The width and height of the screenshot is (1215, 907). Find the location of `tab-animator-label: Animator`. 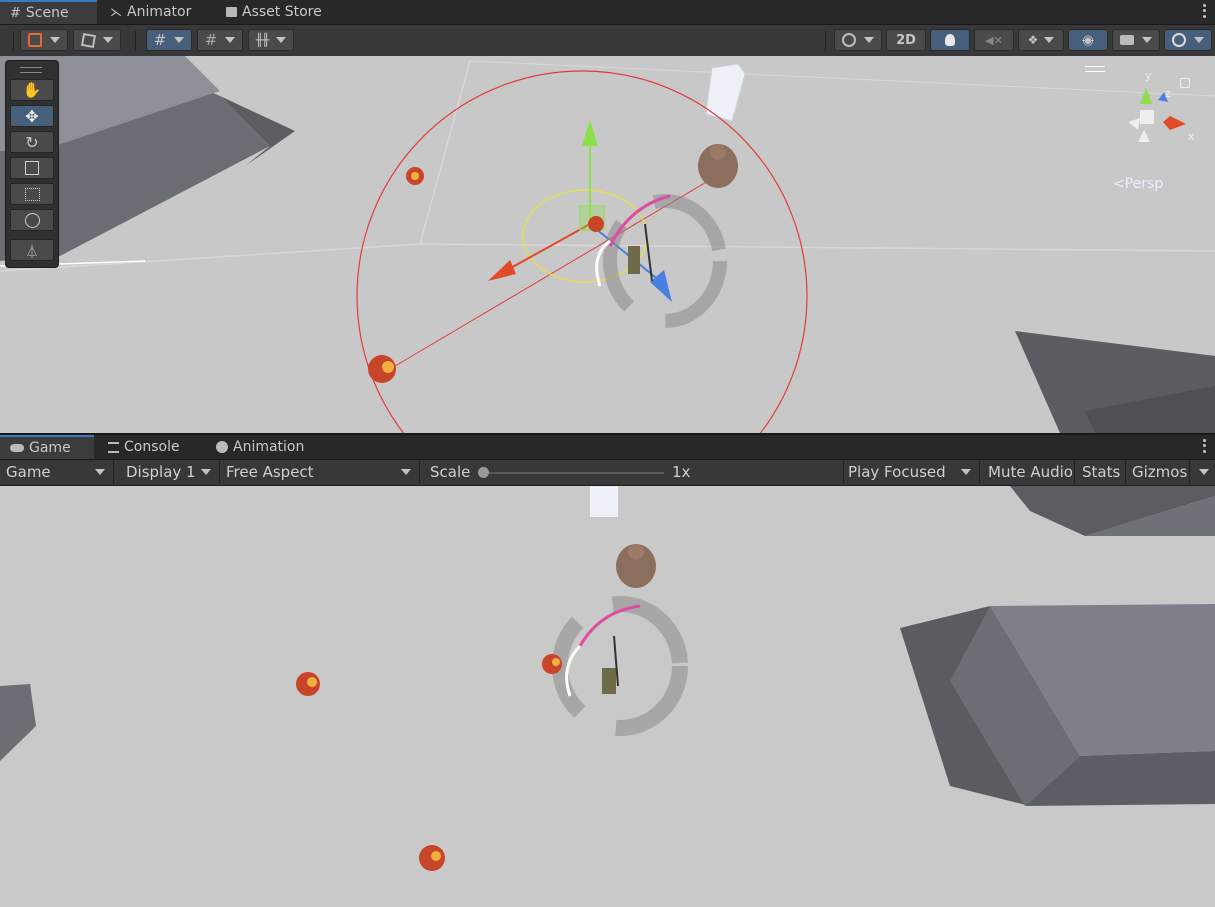

tab-animator-label: Animator is located at coordinates (159, 12).